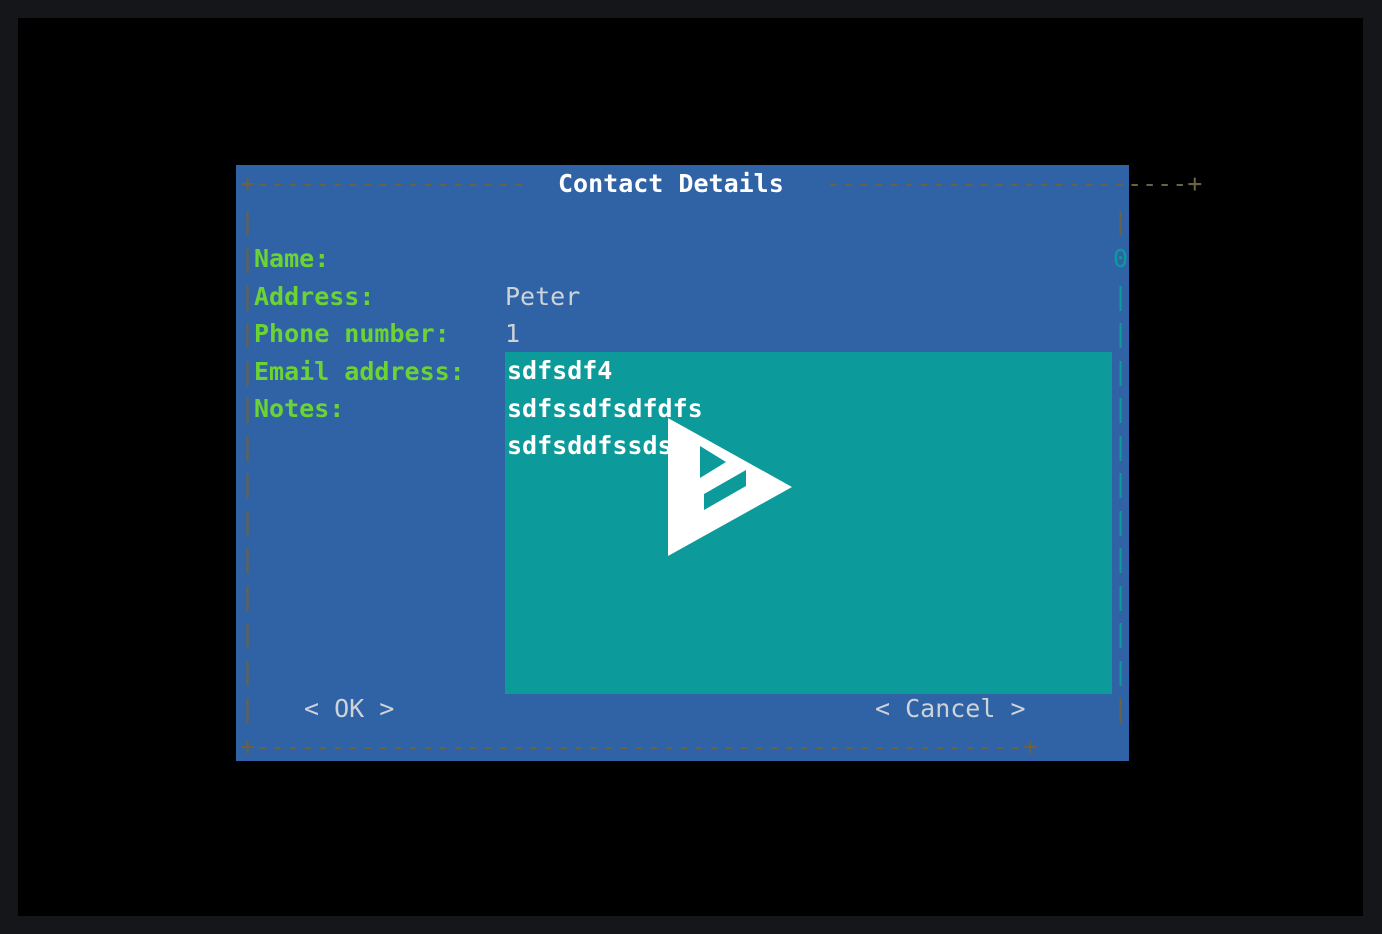 The height and width of the screenshot is (934, 1382). What do you see at coordinates (730, 487) in the screenshot?
I see `play-triangle-terminal-icon` at bounding box center [730, 487].